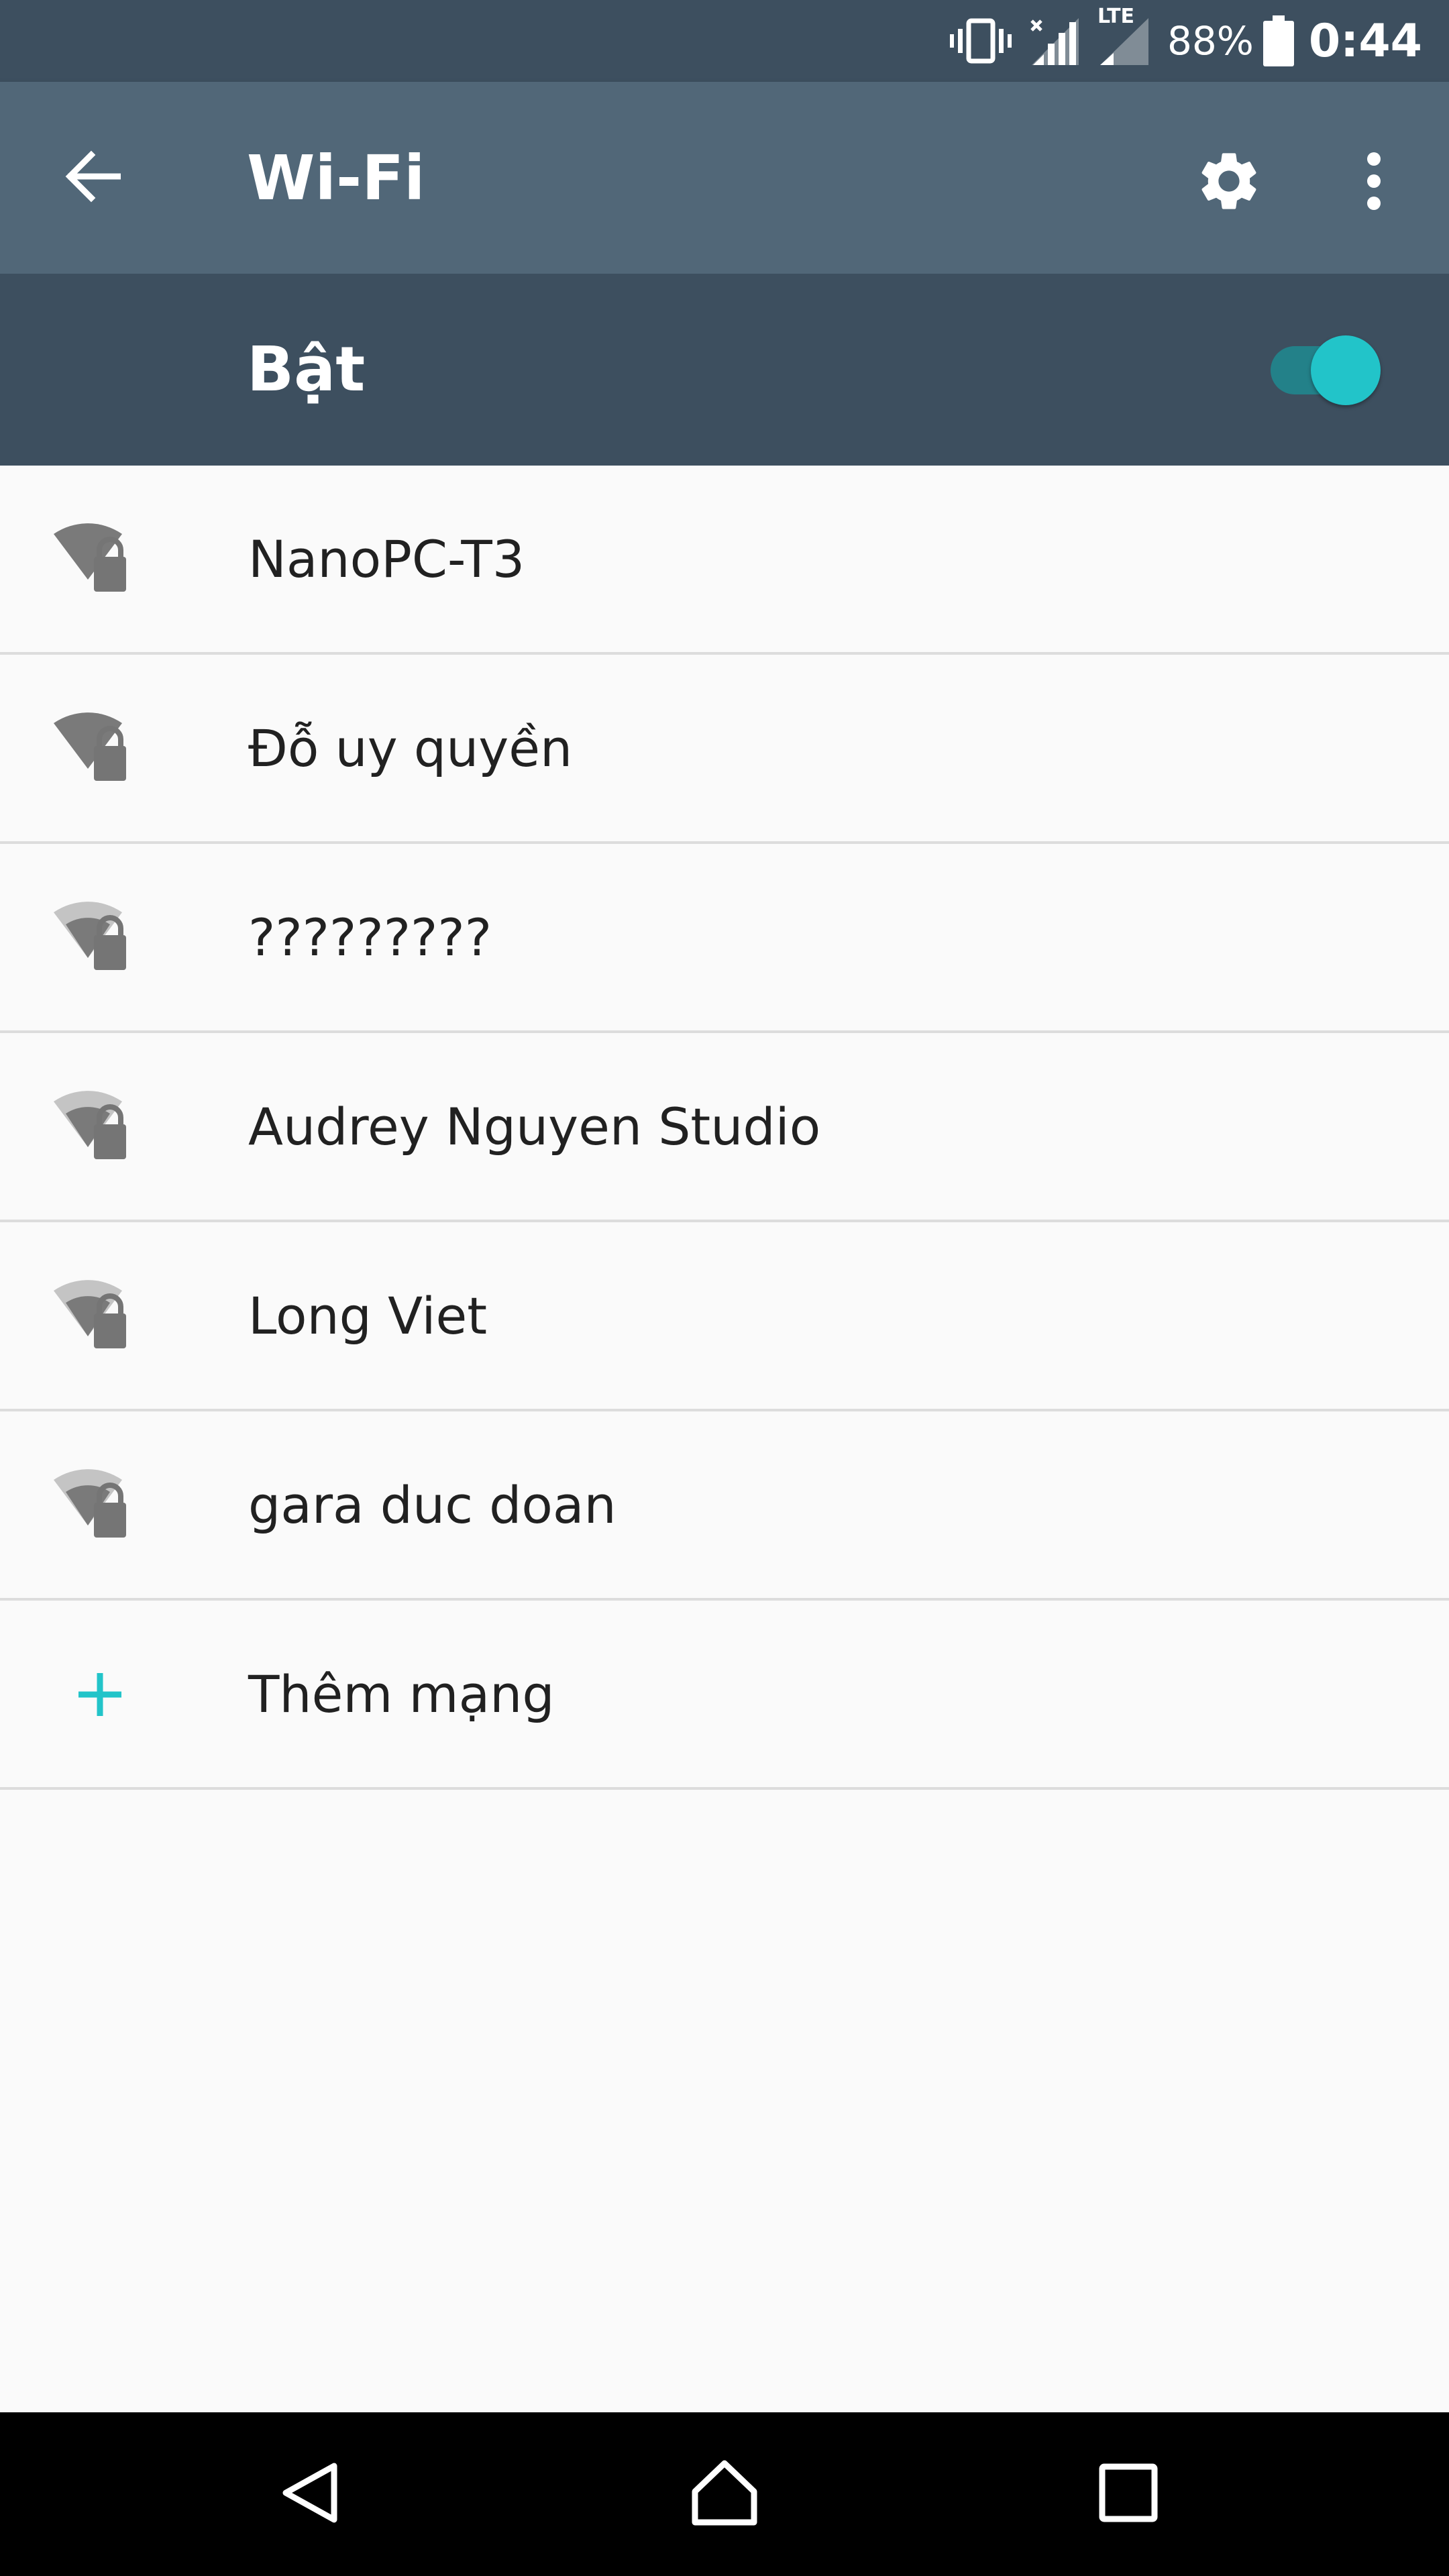 The image size is (1449, 2576). I want to click on back-triangle-icon, so click(309, 2494).